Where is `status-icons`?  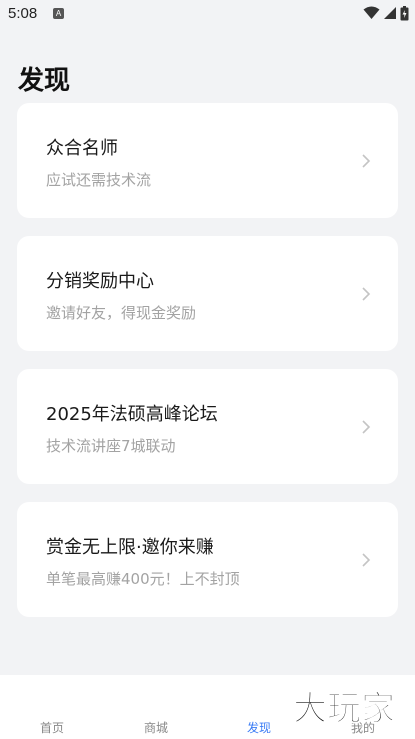
status-icons is located at coordinates (386, 13).